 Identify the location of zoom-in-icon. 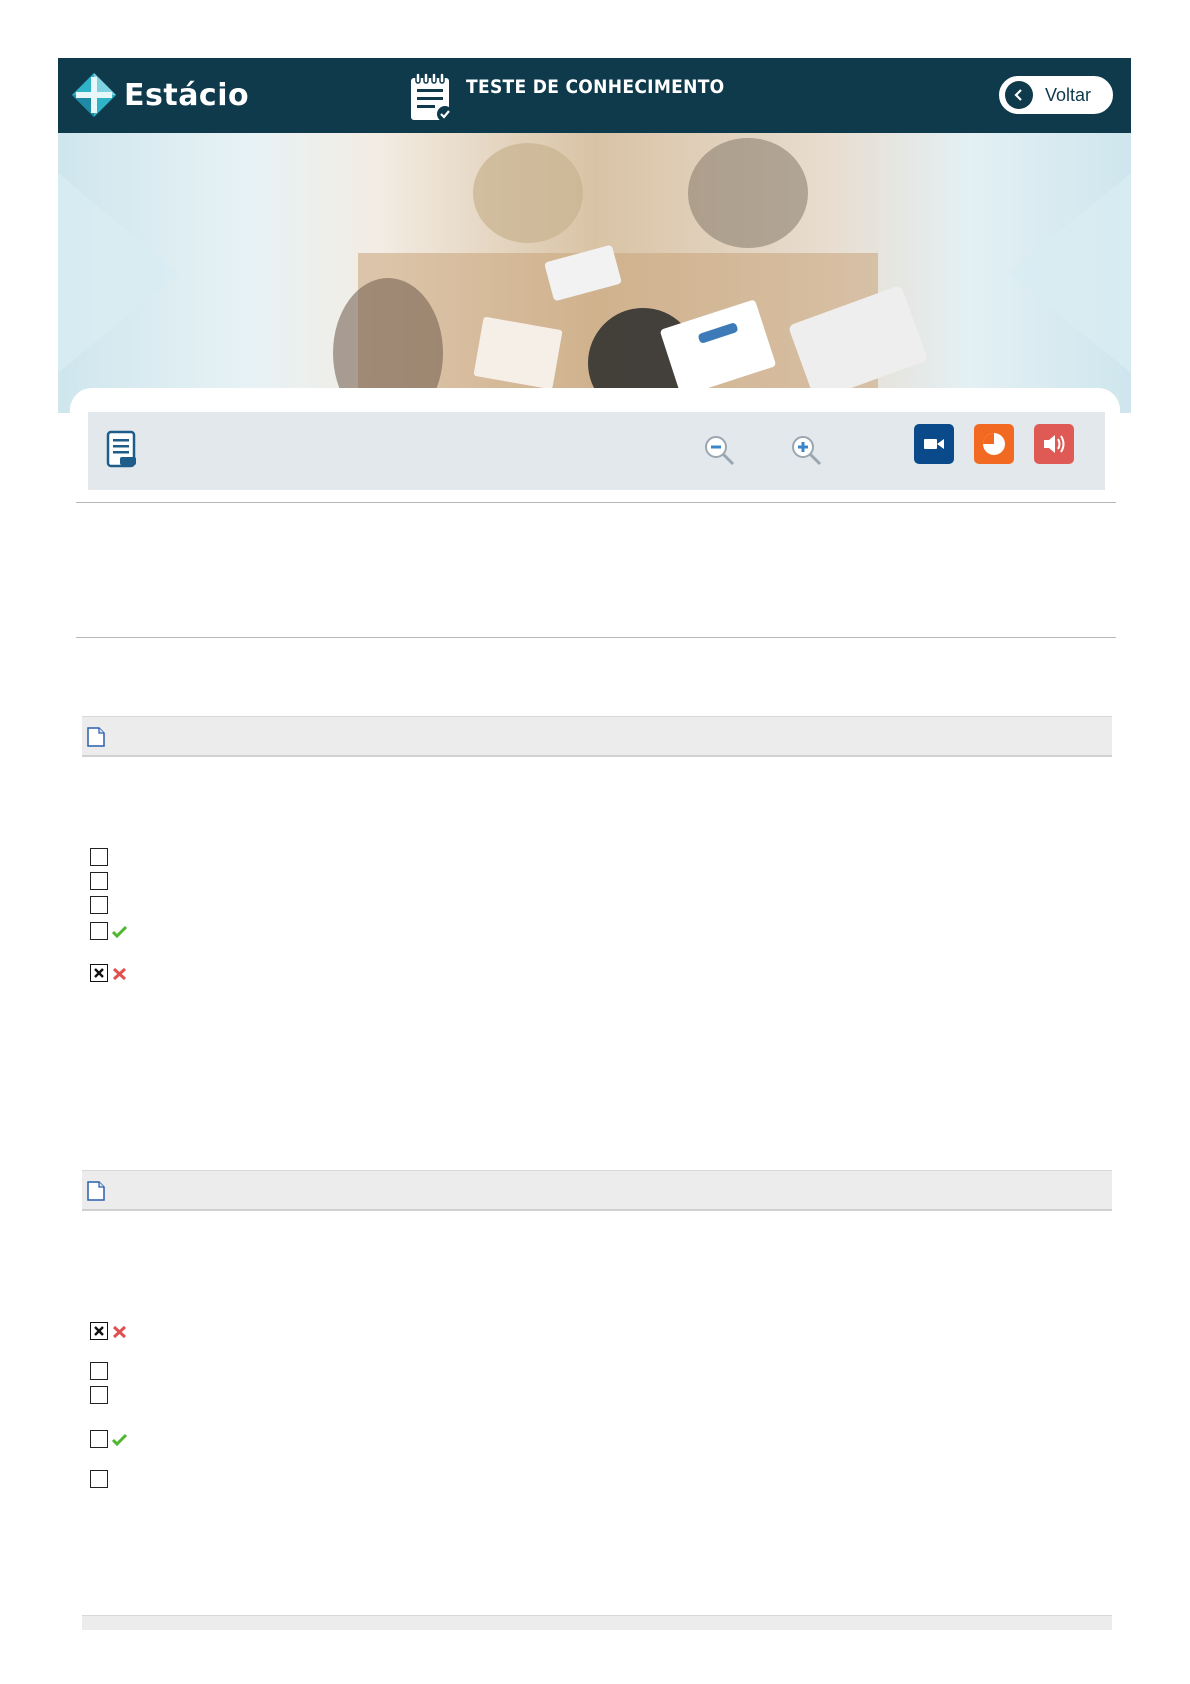
(807, 451).